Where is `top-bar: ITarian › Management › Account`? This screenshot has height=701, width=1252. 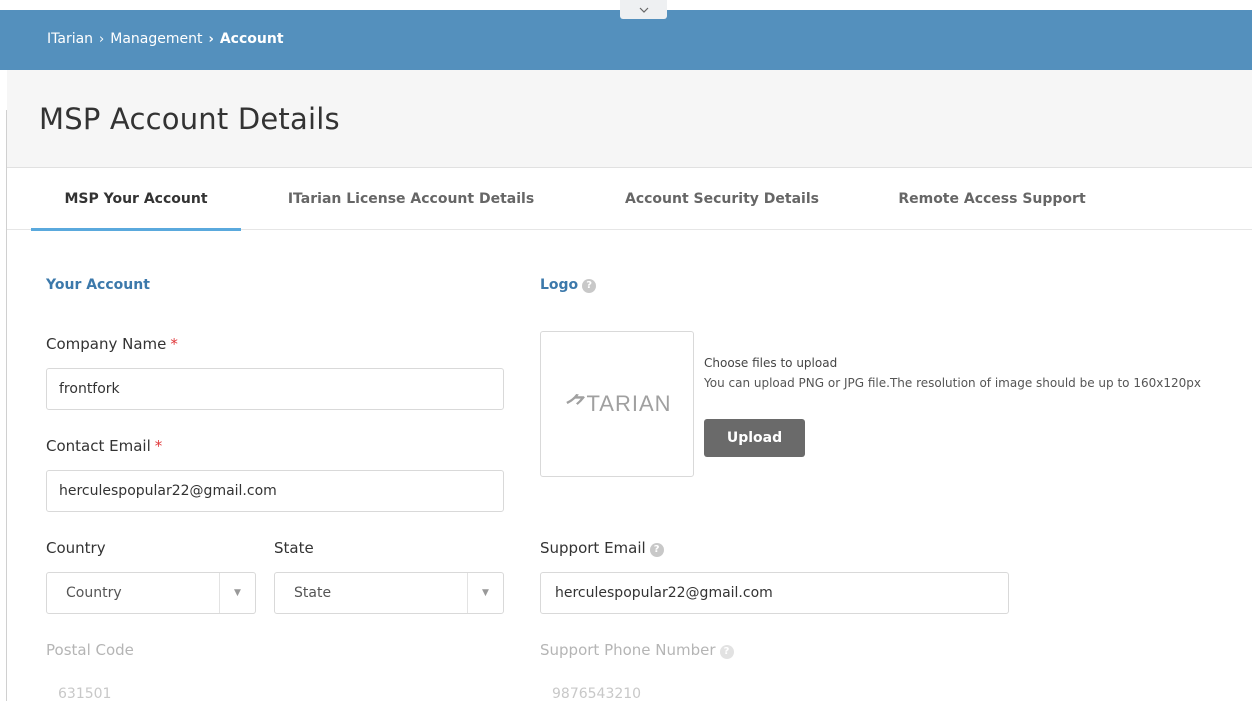 top-bar: ITarian › Management › Account is located at coordinates (626, 40).